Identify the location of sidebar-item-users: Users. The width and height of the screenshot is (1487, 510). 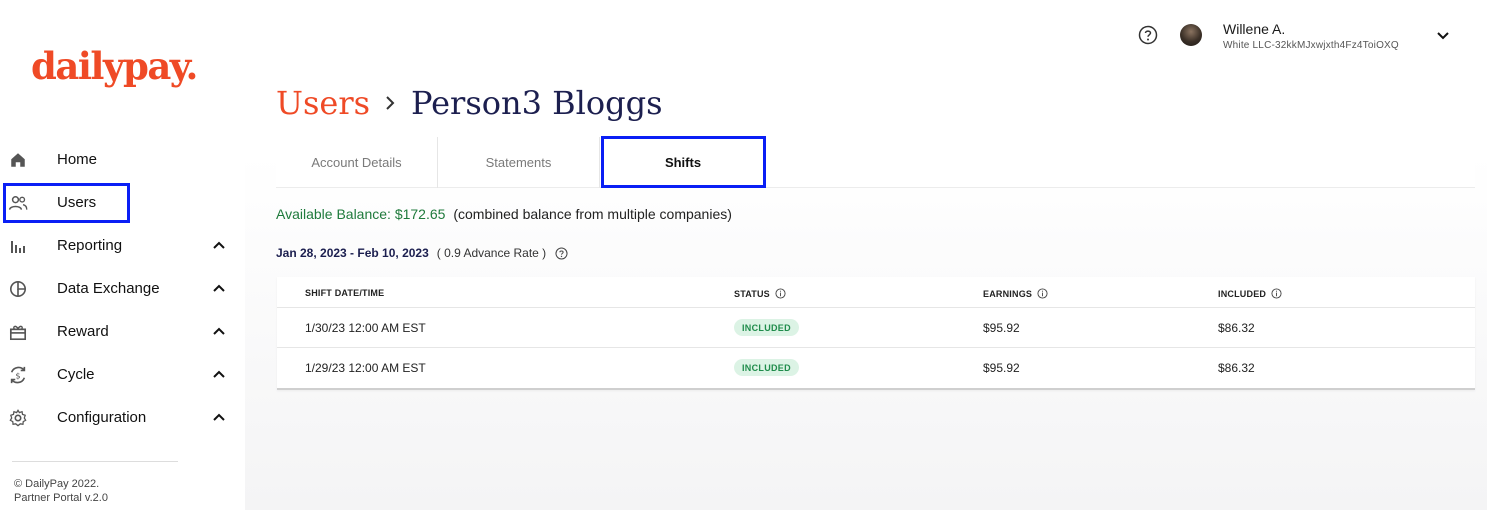
(122, 202).